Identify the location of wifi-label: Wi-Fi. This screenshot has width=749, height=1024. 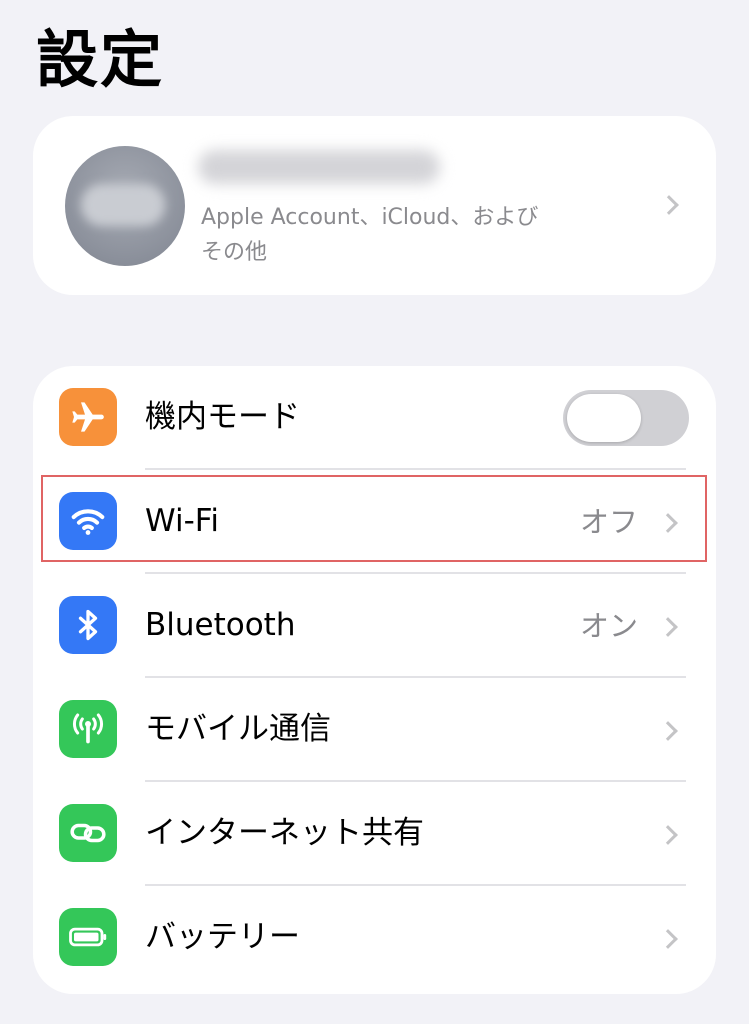
(182, 521).